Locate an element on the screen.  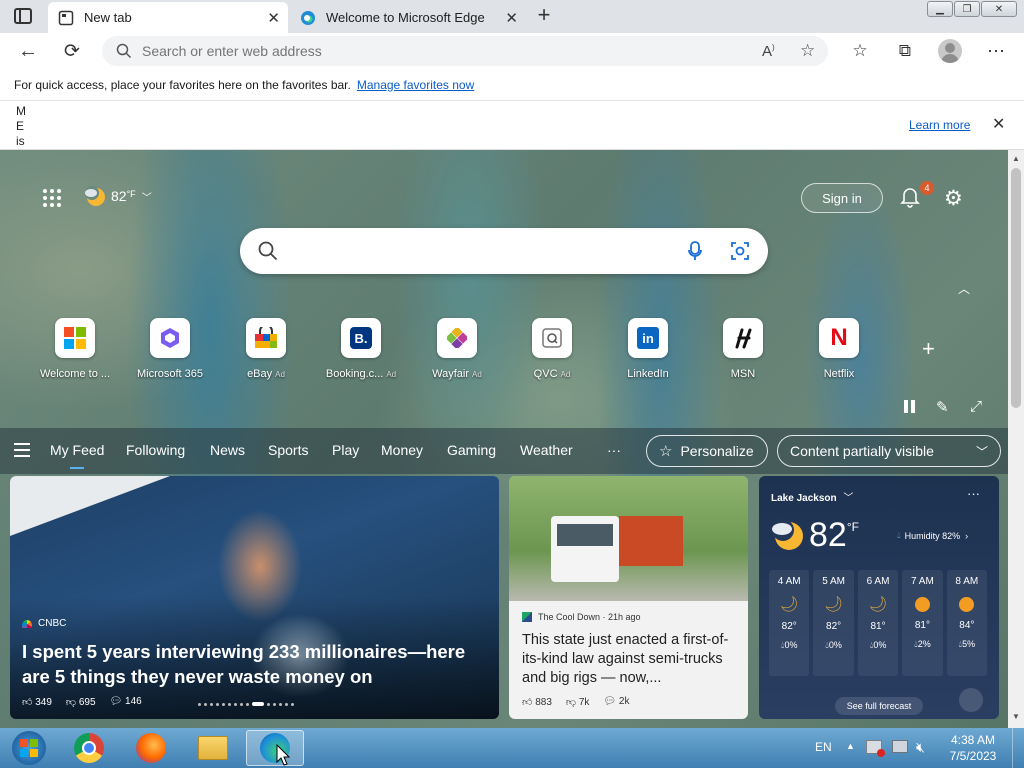
add-quick-link-icon: + is located at coordinates (928, 349).